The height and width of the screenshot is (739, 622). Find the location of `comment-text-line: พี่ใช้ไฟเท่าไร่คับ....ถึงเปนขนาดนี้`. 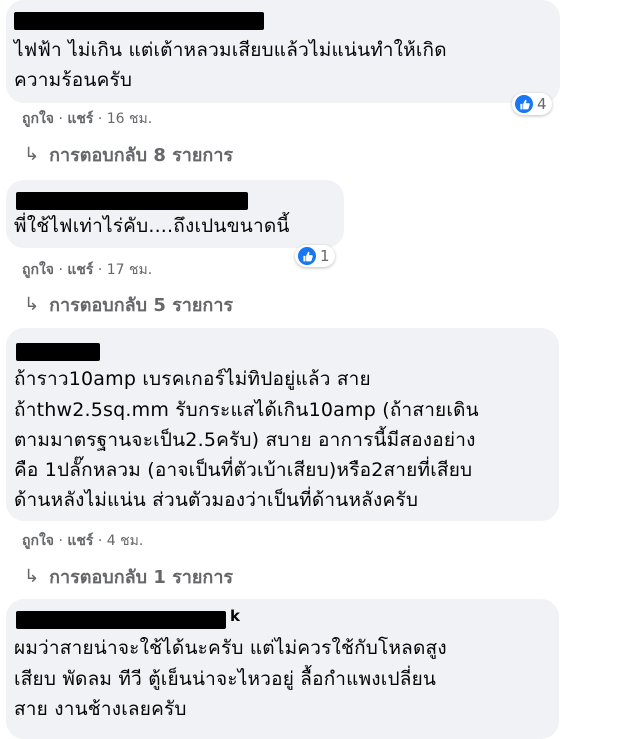

comment-text-line: พี่ใช้ไฟเท่าไร่คับ....ถึงเปนขนาดนี้ is located at coordinates (152, 226).